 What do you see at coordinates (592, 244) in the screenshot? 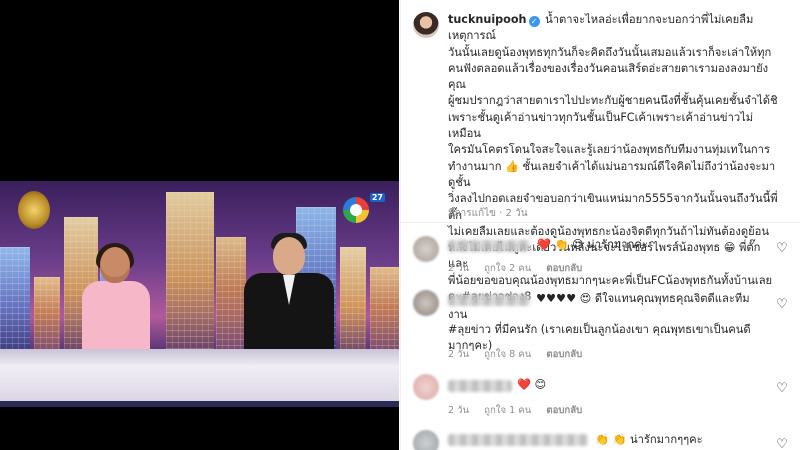
I see `comment-text: ❤️ 👏 😍 น่ารักมากค่ะ` at bounding box center [592, 244].